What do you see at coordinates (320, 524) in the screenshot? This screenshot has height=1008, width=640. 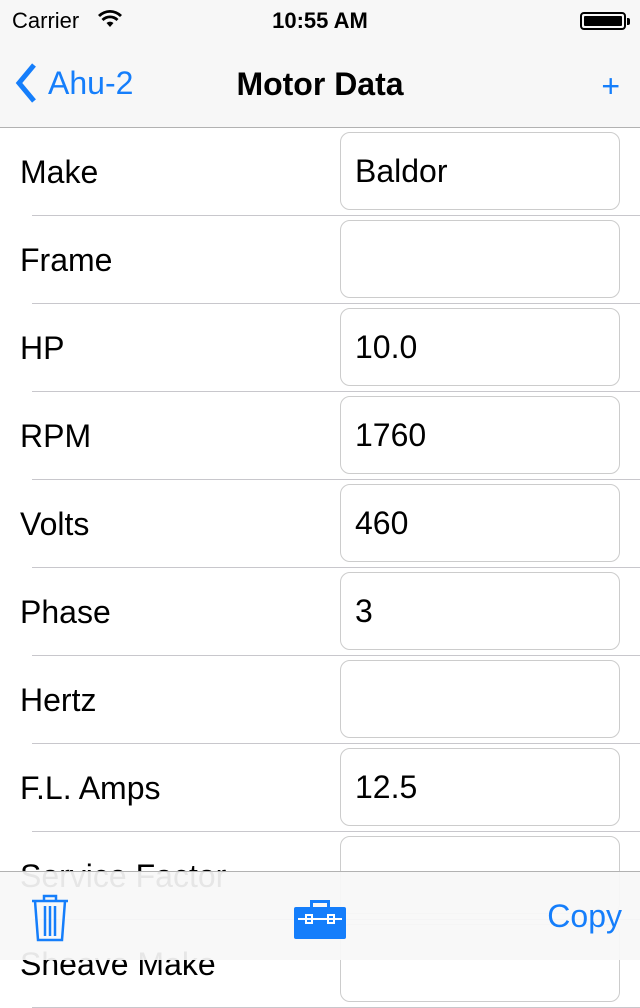 I see `list-item: Volts 460` at bounding box center [320, 524].